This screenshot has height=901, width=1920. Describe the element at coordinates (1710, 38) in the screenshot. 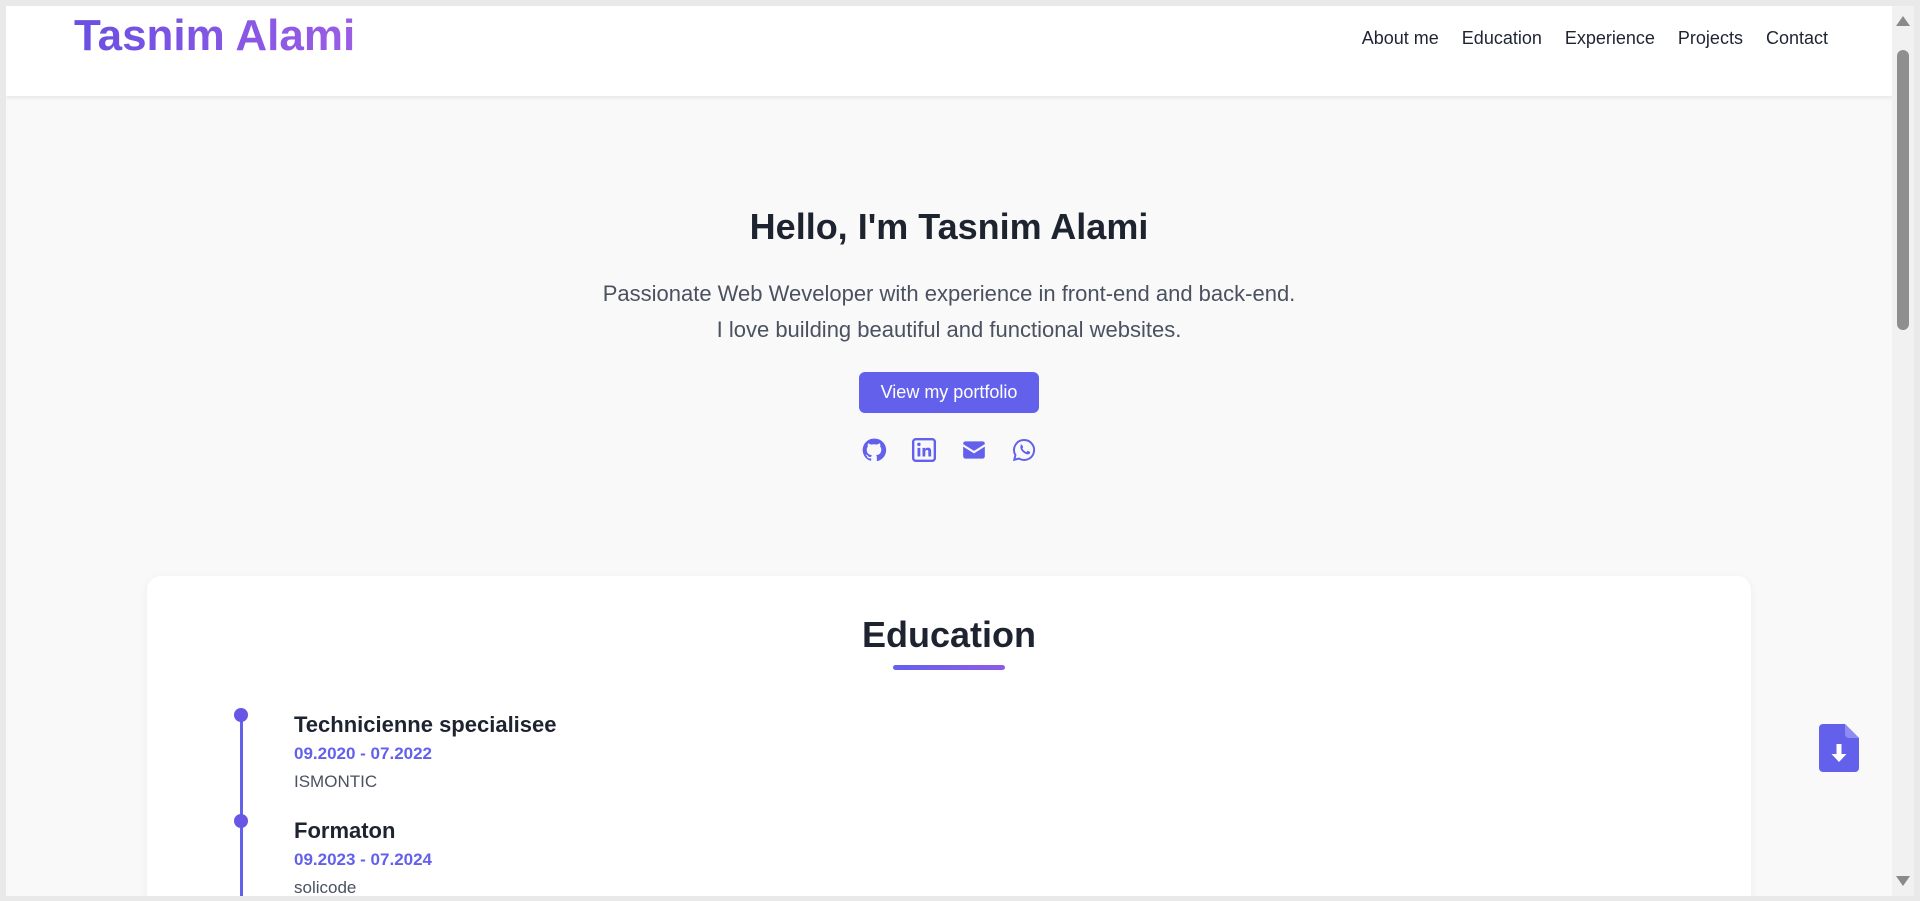

I see `nav-link-projects: Projects` at that location.